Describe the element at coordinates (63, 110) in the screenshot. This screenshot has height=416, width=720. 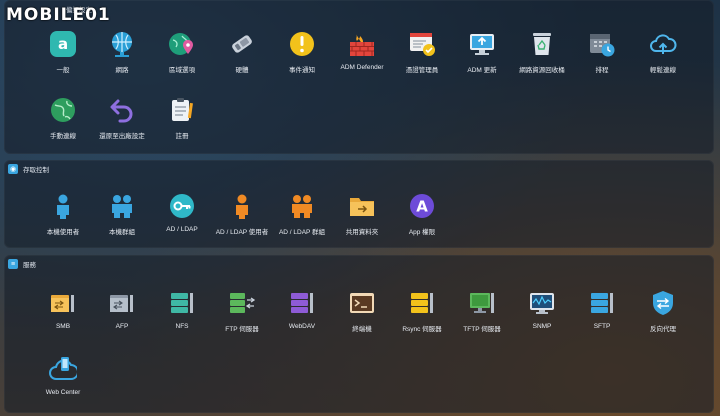
I see `manual-connect-globe-icon` at that location.